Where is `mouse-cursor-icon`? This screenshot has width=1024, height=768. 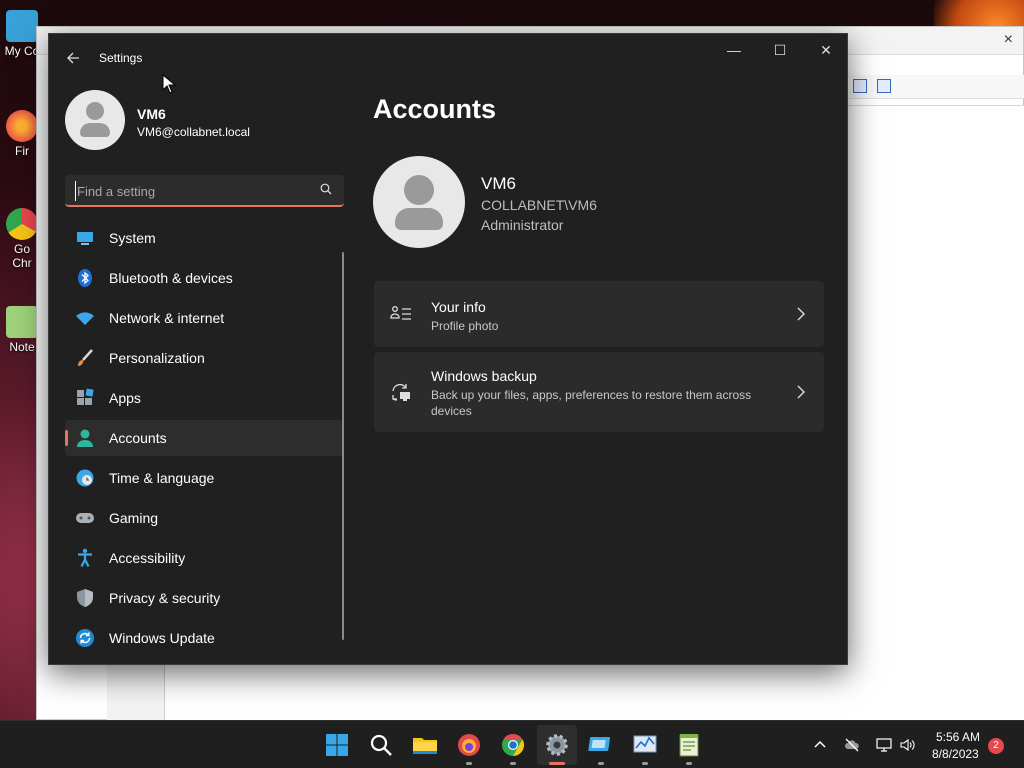 mouse-cursor-icon is located at coordinates (169, 84).